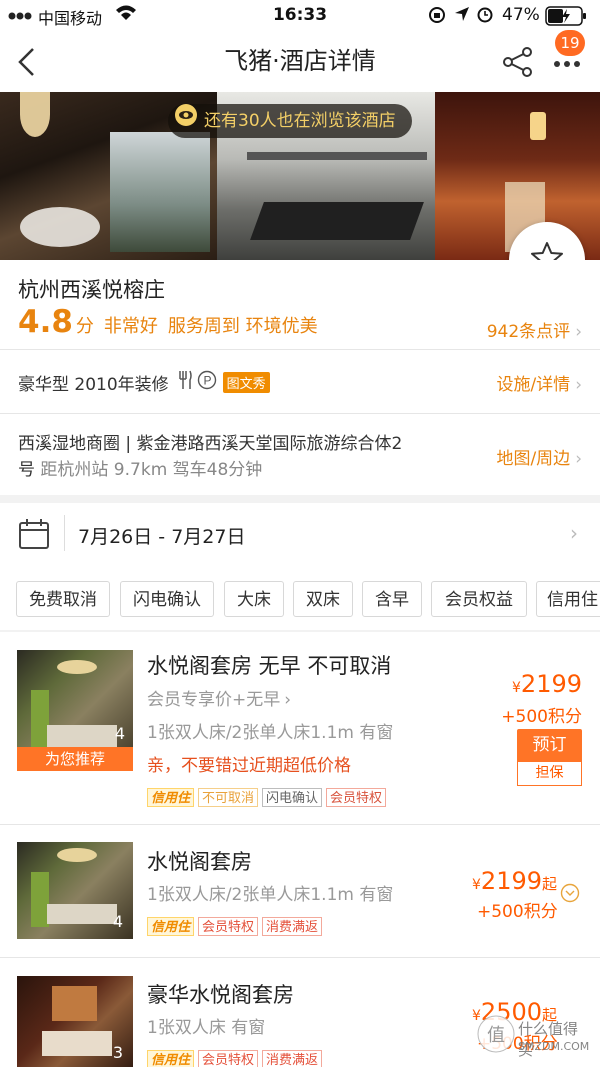 The image size is (600, 1067). Describe the element at coordinates (63, 599) in the screenshot. I see `filter-chip: 免费取消` at that location.